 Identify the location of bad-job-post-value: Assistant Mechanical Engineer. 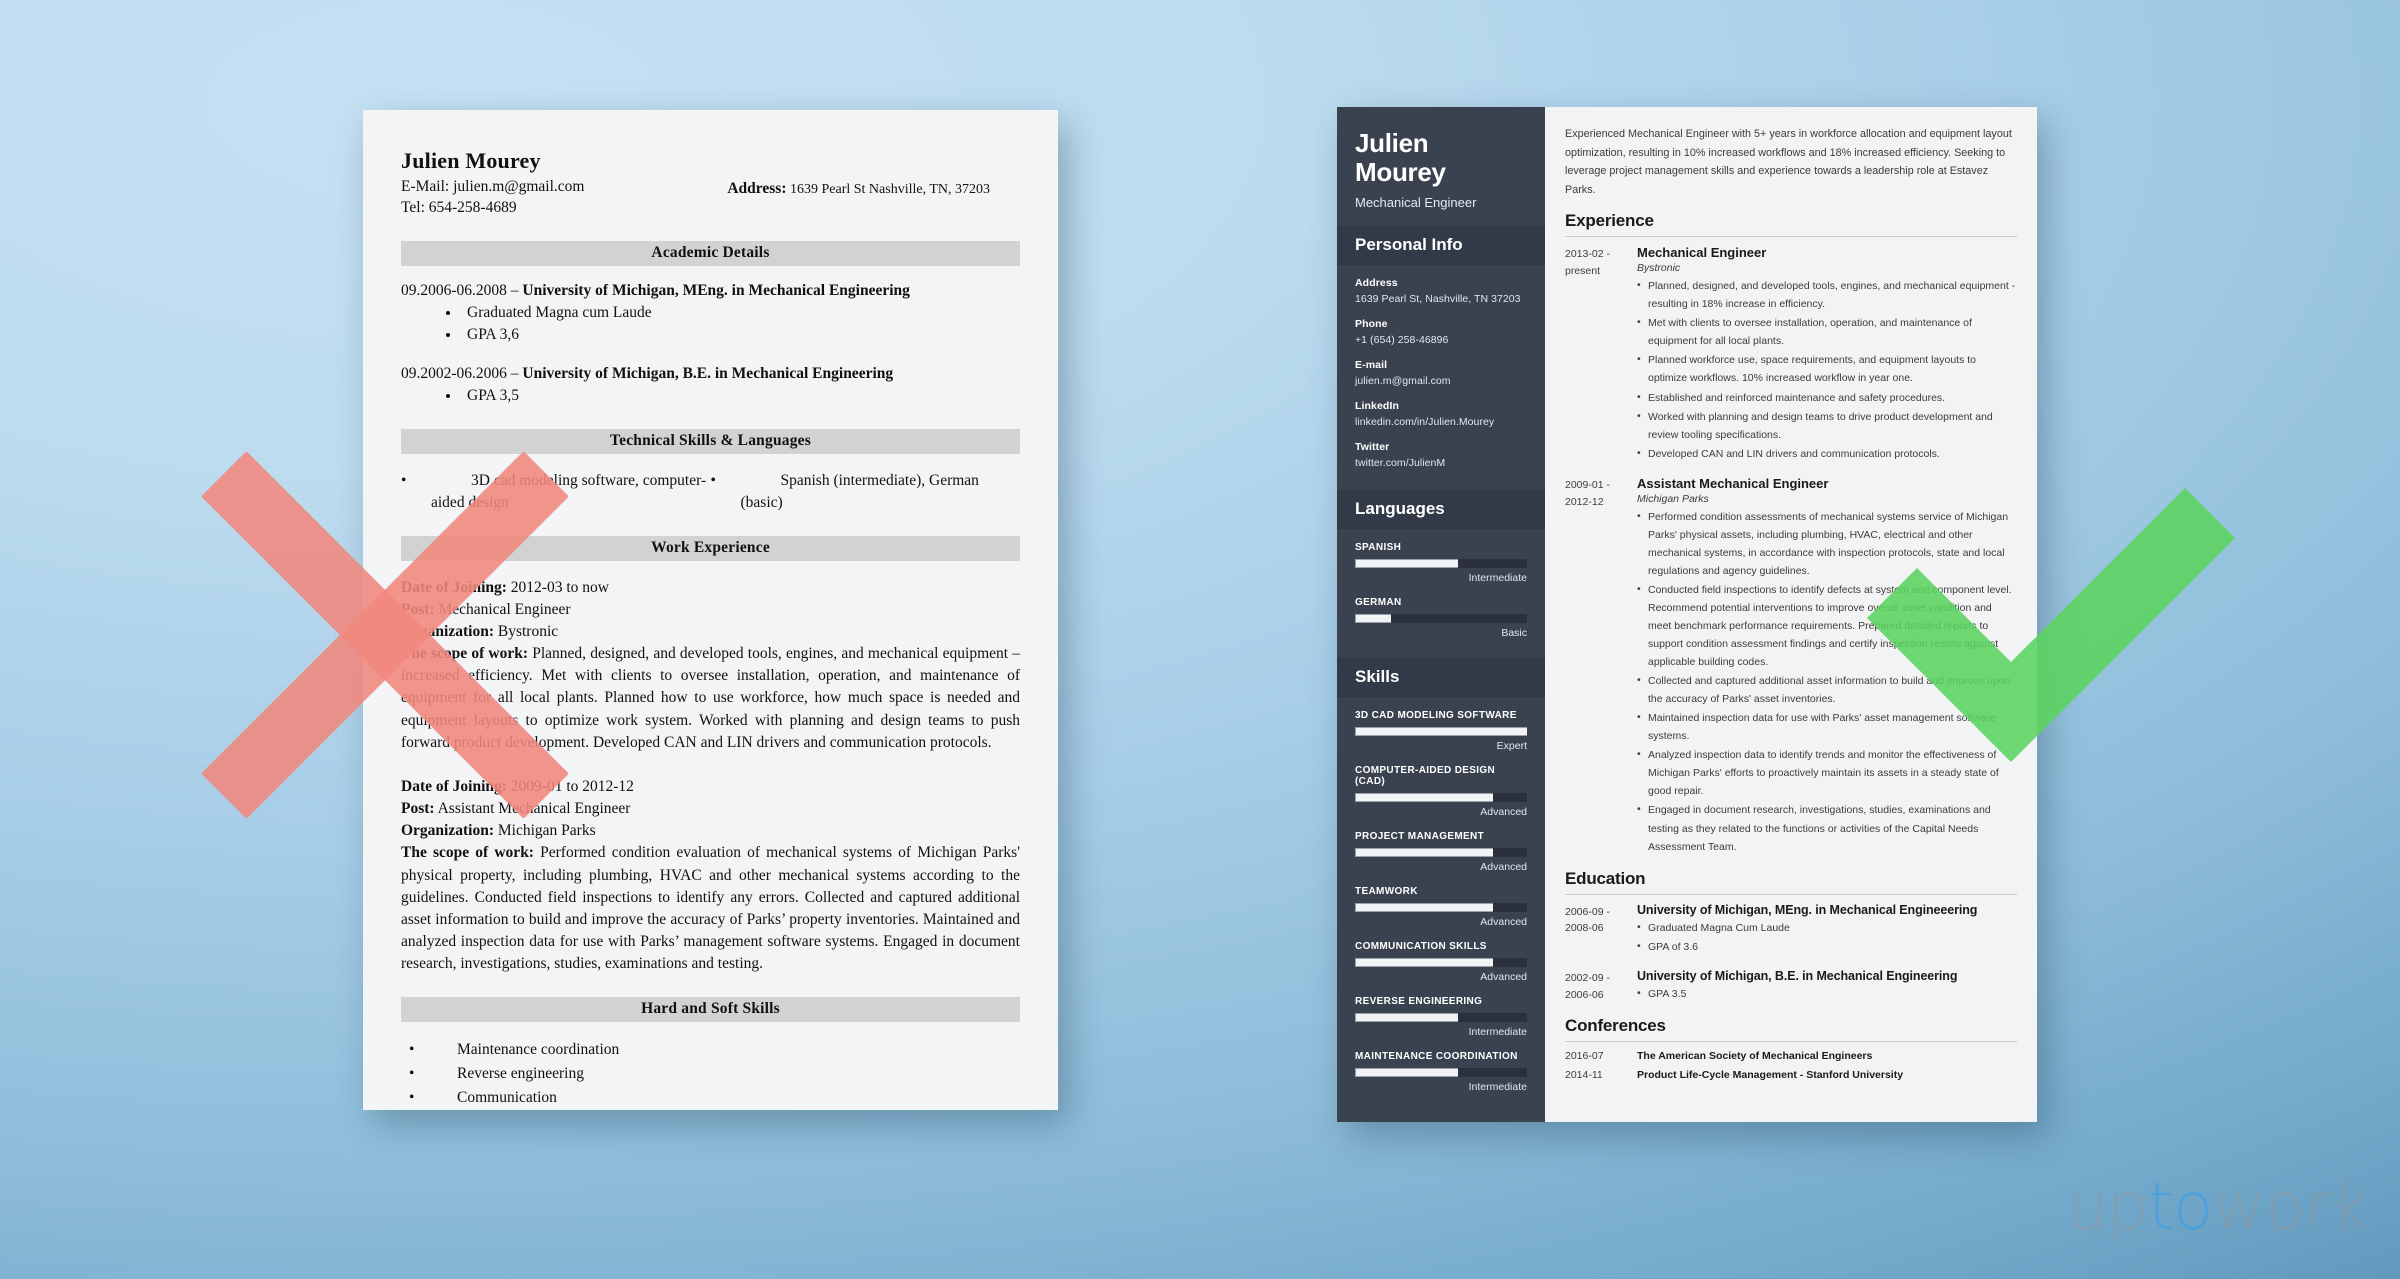
(532, 809).